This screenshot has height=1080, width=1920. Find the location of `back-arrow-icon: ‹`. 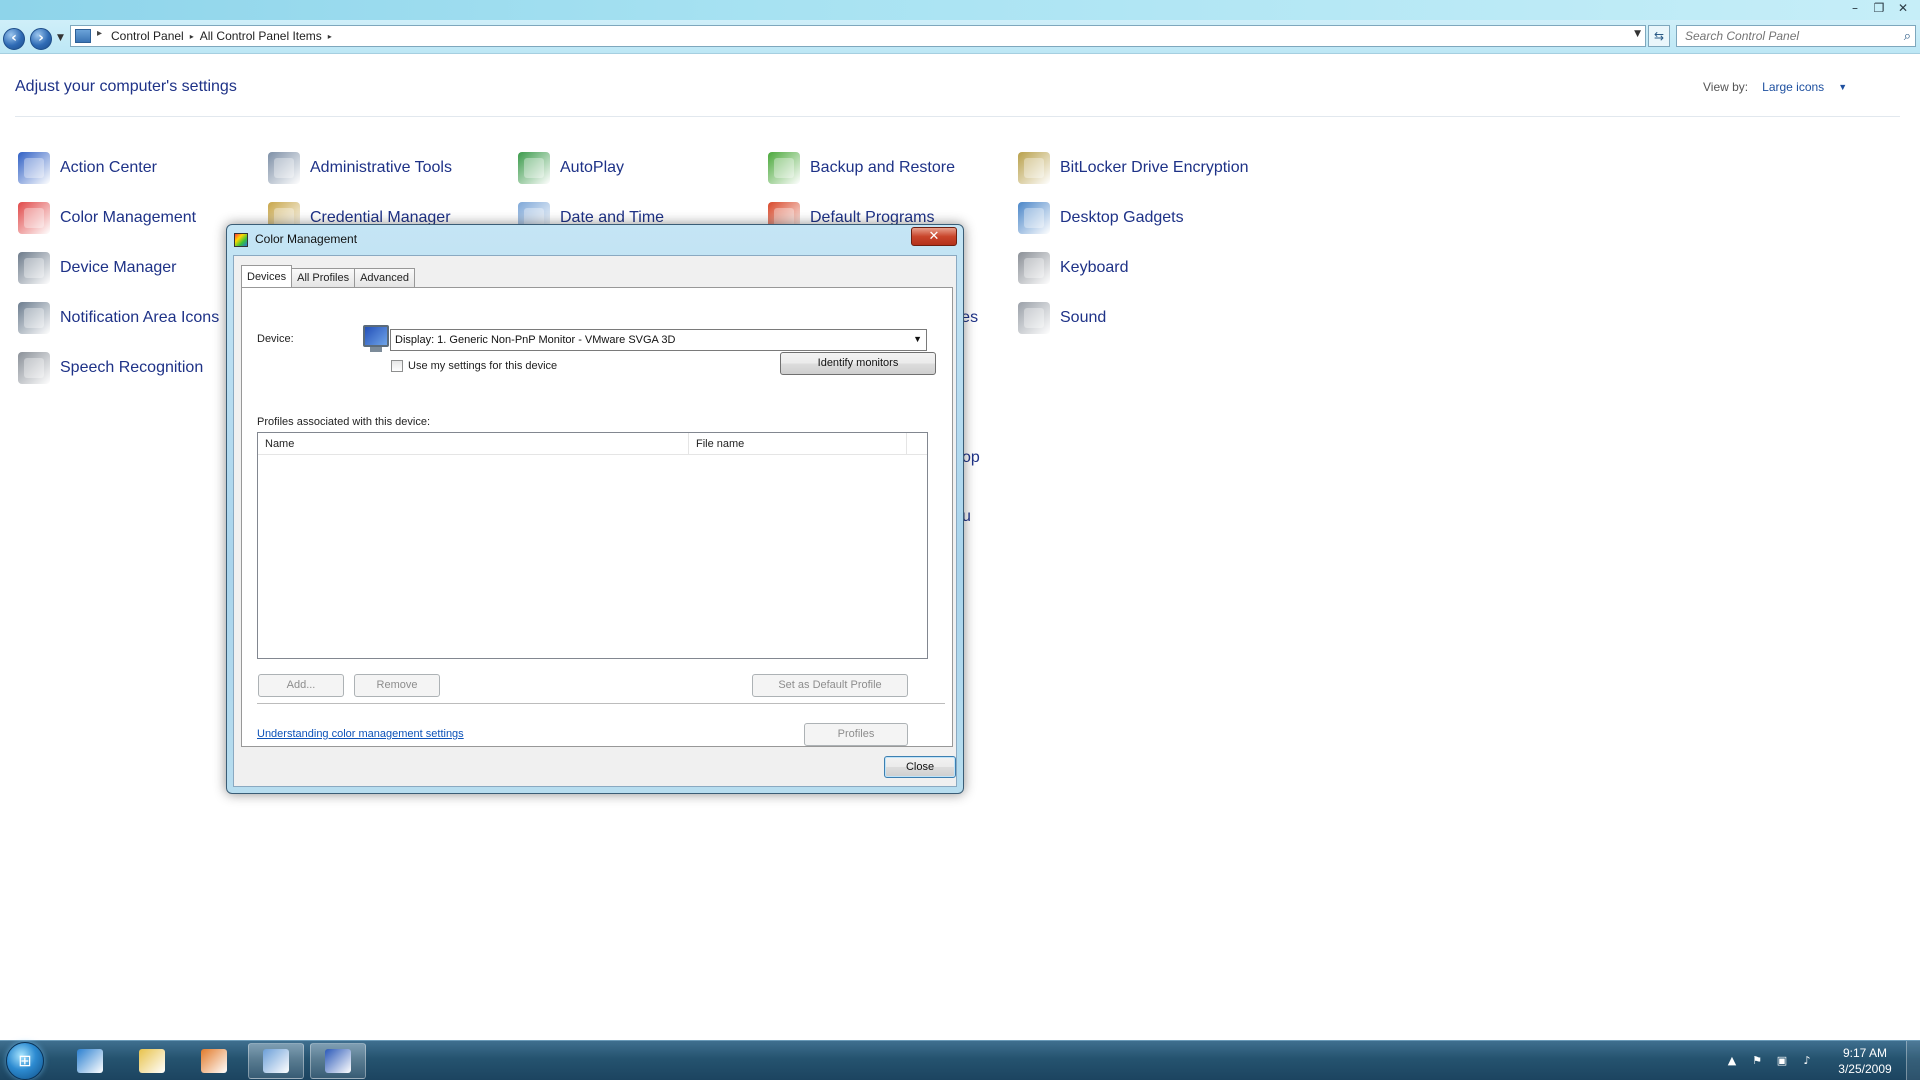

back-arrow-icon: ‹ is located at coordinates (14, 38).